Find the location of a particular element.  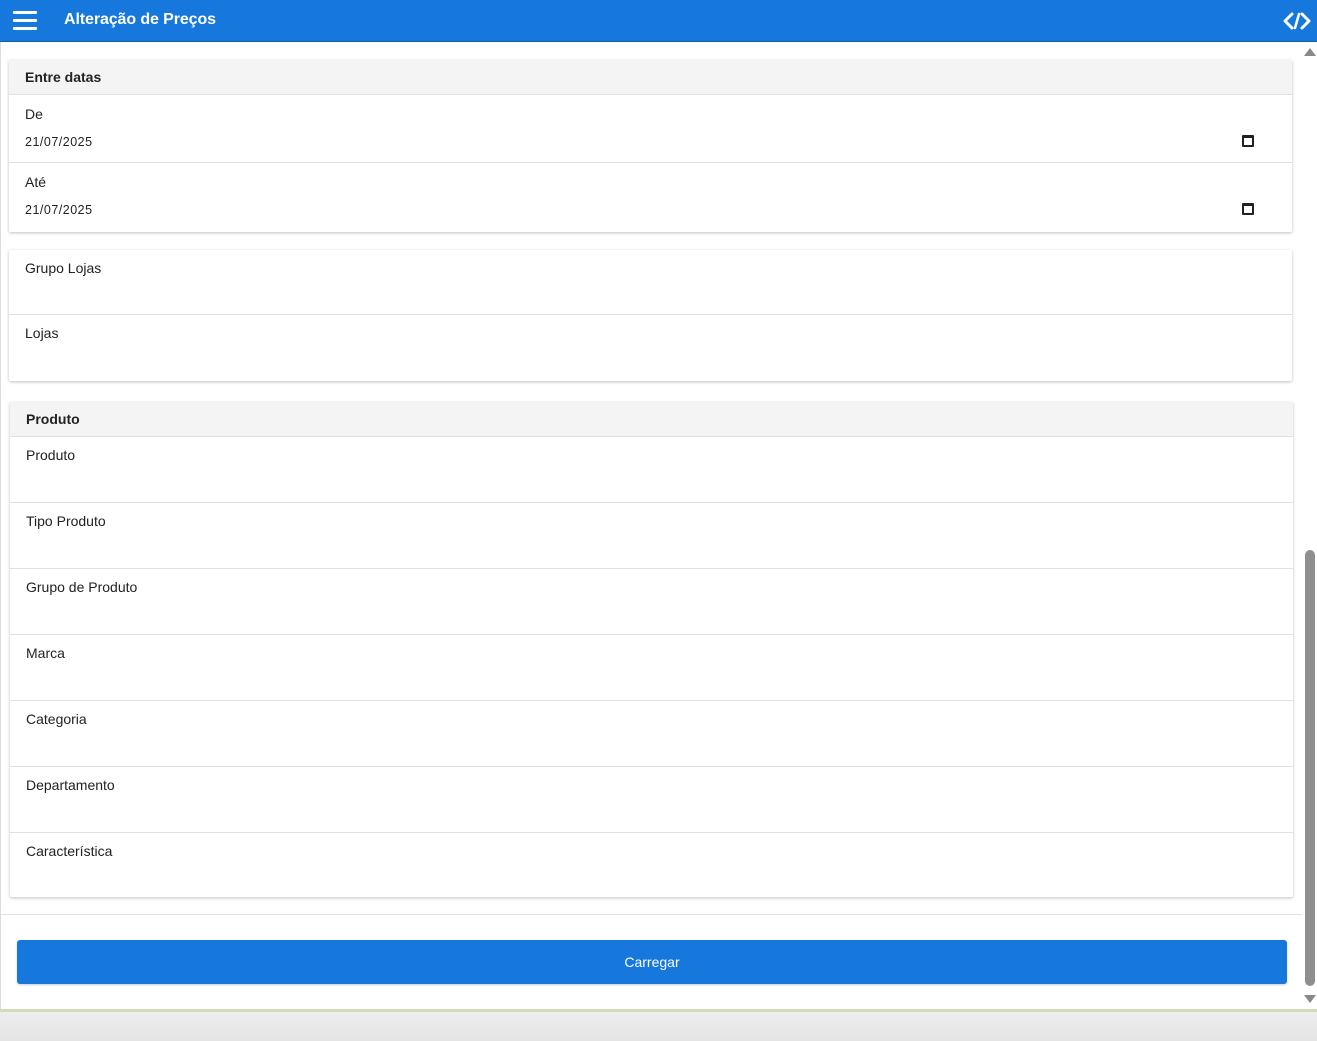

scroll-down-arrow-icon is located at coordinates (1310, 999).